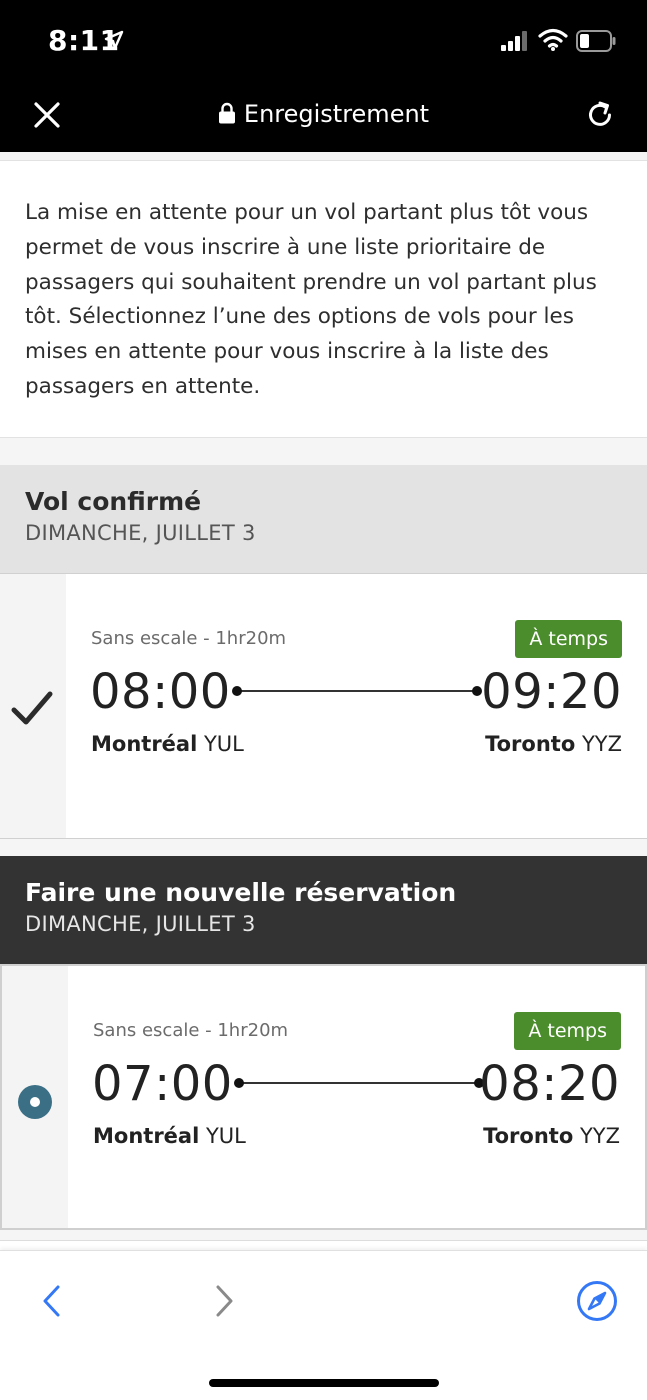  What do you see at coordinates (323, 1245) in the screenshot?
I see `next-card-peek` at bounding box center [323, 1245].